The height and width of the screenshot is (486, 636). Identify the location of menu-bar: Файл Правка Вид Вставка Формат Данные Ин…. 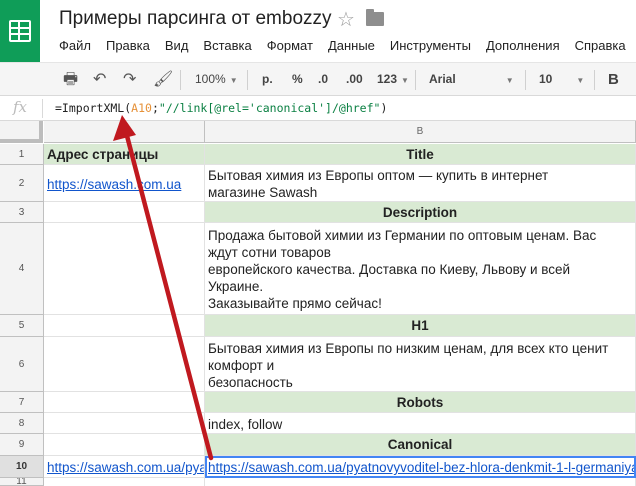
(347, 47).